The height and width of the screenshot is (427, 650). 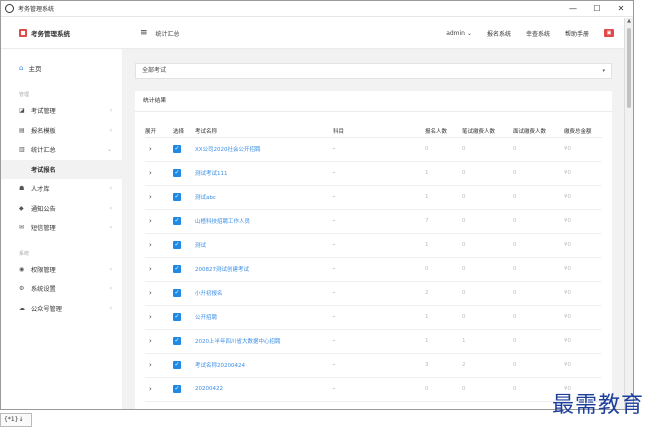 I want to click on exam-name-link: 小升初报名, so click(x=264, y=293).